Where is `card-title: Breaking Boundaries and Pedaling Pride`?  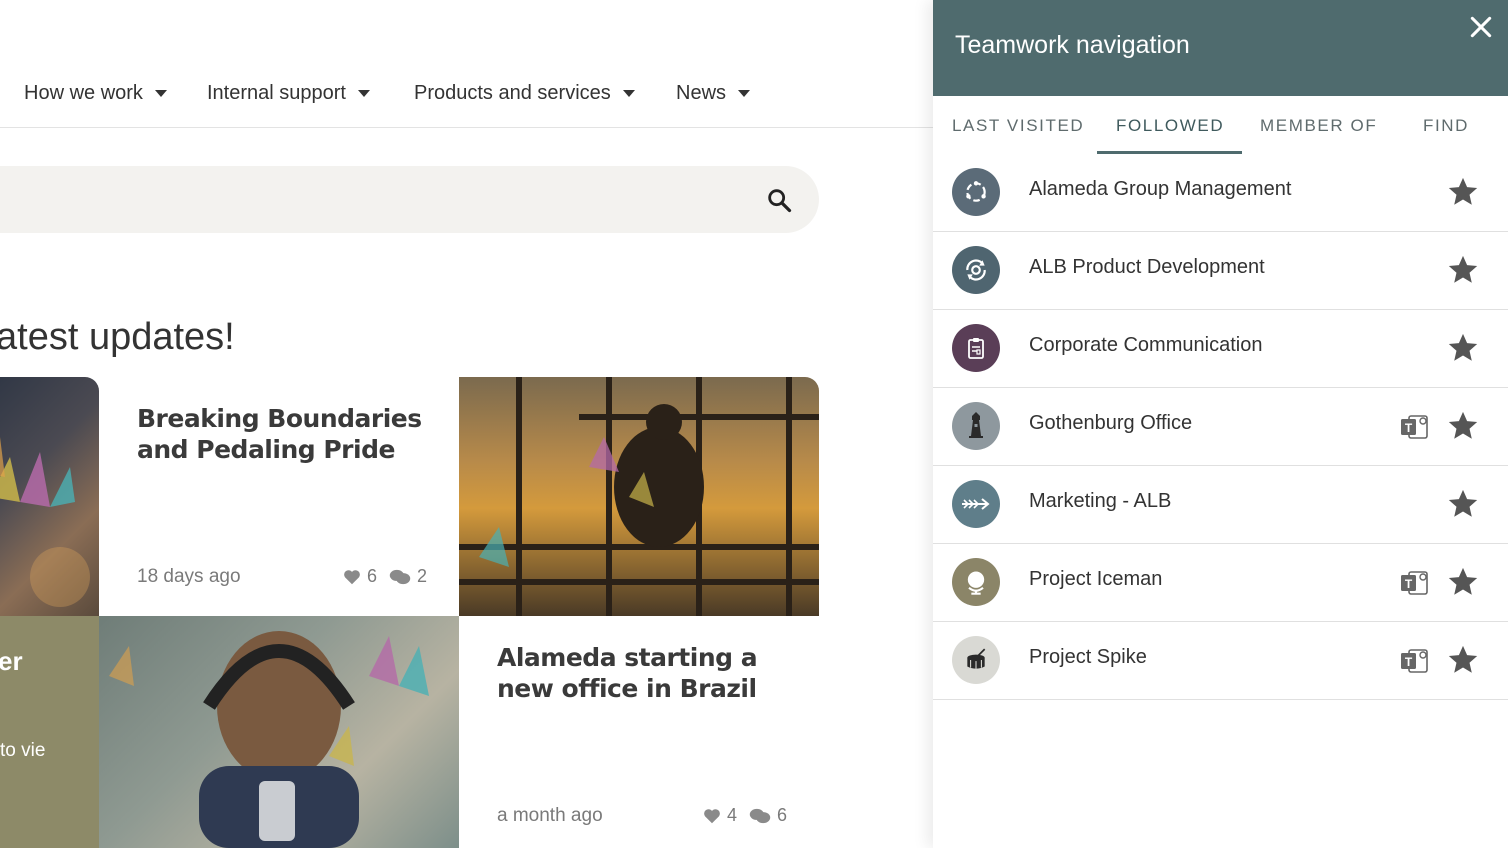 card-title: Breaking Boundaries and Pedaling Pride is located at coordinates (282, 434).